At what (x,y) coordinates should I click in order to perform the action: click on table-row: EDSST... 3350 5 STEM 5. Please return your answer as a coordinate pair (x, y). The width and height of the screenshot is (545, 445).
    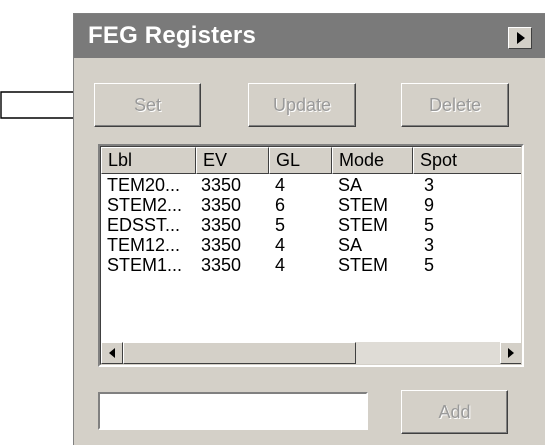
    Looking at the image, I should click on (311, 225).